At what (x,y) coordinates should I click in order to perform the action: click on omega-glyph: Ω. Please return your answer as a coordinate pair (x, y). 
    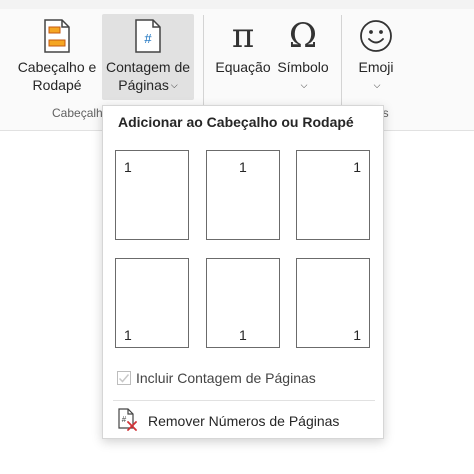
    Looking at the image, I should click on (303, 36).